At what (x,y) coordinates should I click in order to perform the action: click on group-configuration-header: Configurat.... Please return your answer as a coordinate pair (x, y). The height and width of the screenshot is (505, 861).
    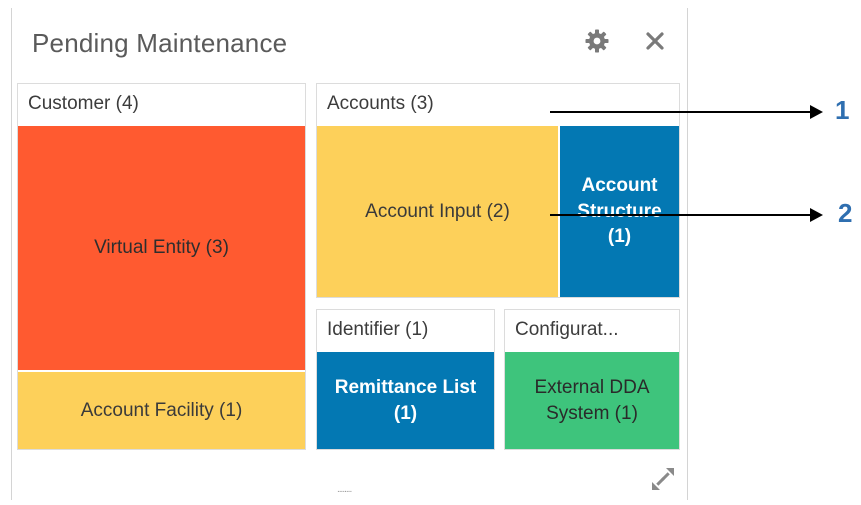
    Looking at the image, I should click on (592, 330).